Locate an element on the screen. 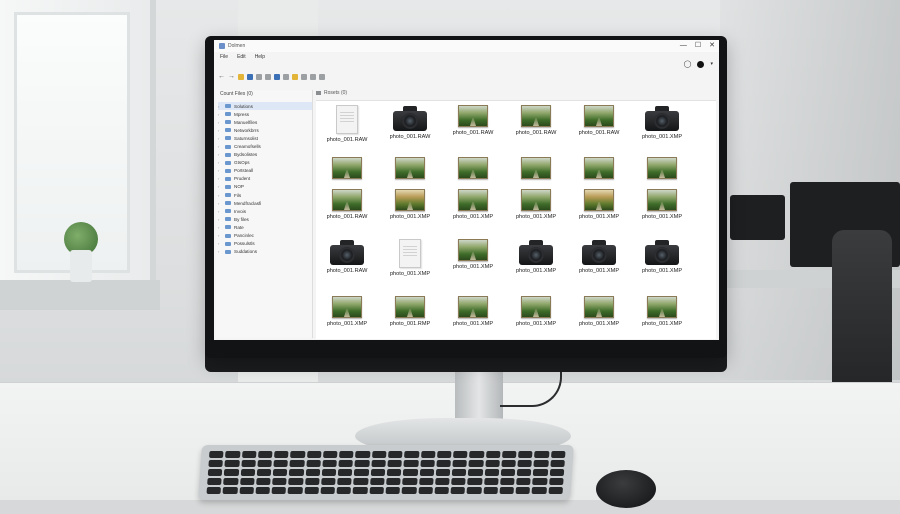  maximize-button: ☐ is located at coordinates (698, 46).